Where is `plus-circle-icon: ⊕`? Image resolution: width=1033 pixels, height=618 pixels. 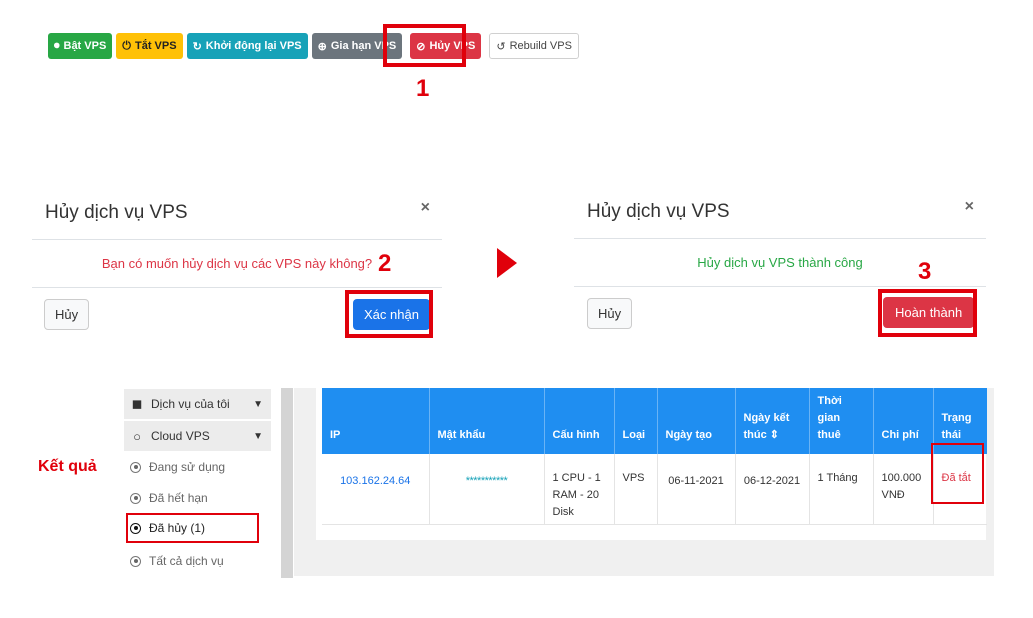
plus-circle-icon: ⊕ is located at coordinates (322, 46).